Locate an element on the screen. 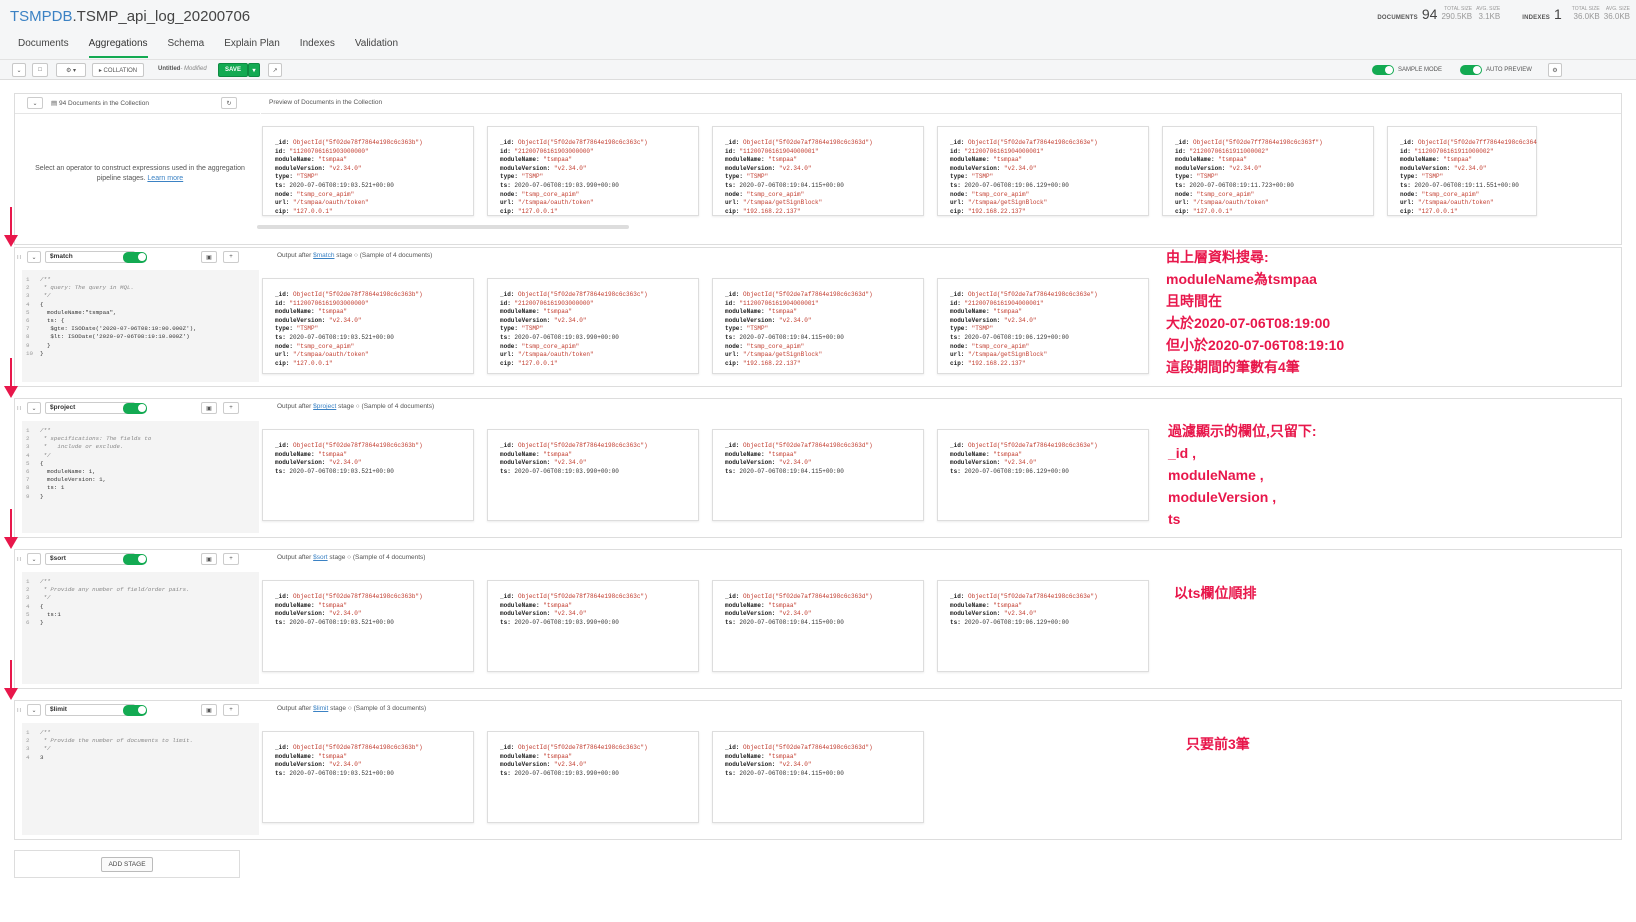 The image size is (1636, 922). annotation-line: 這段期間的筆數有4筆 is located at coordinates (1233, 367).